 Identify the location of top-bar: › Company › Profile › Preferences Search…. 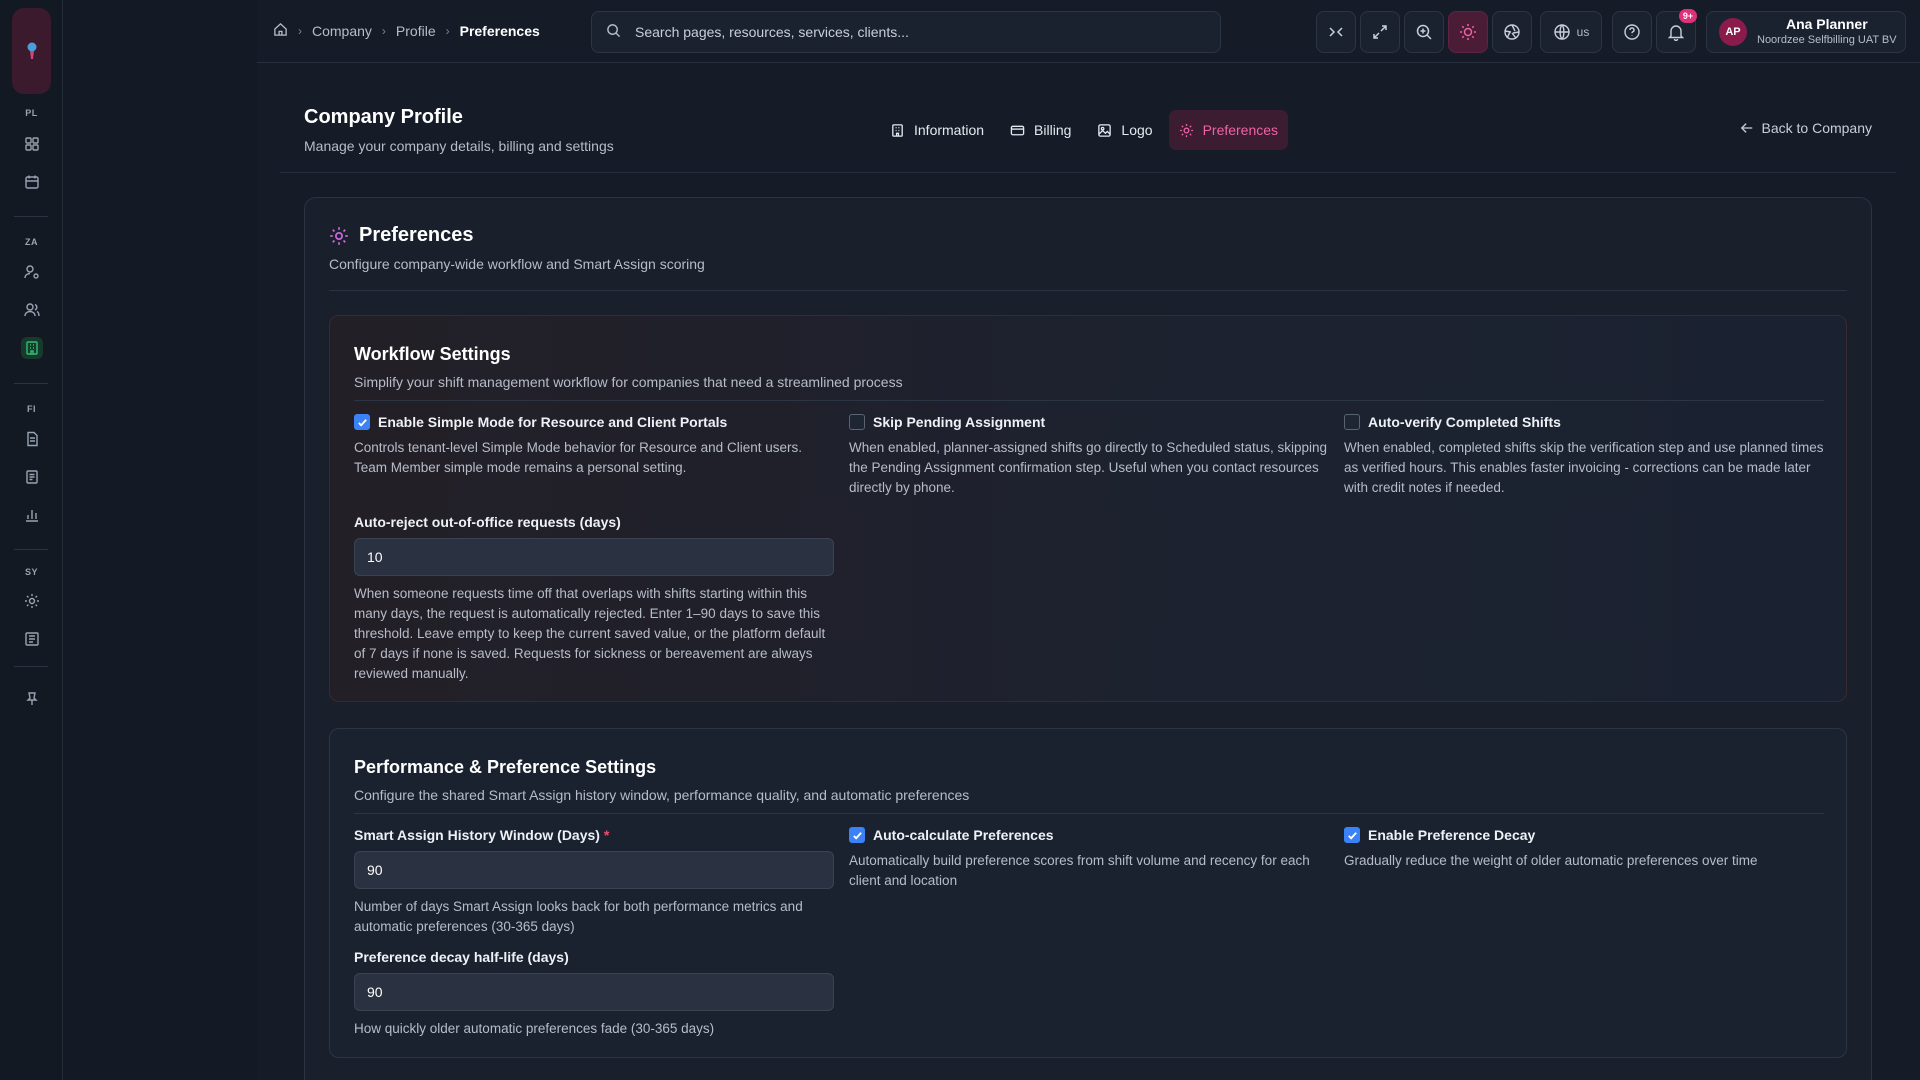
(1088, 31).